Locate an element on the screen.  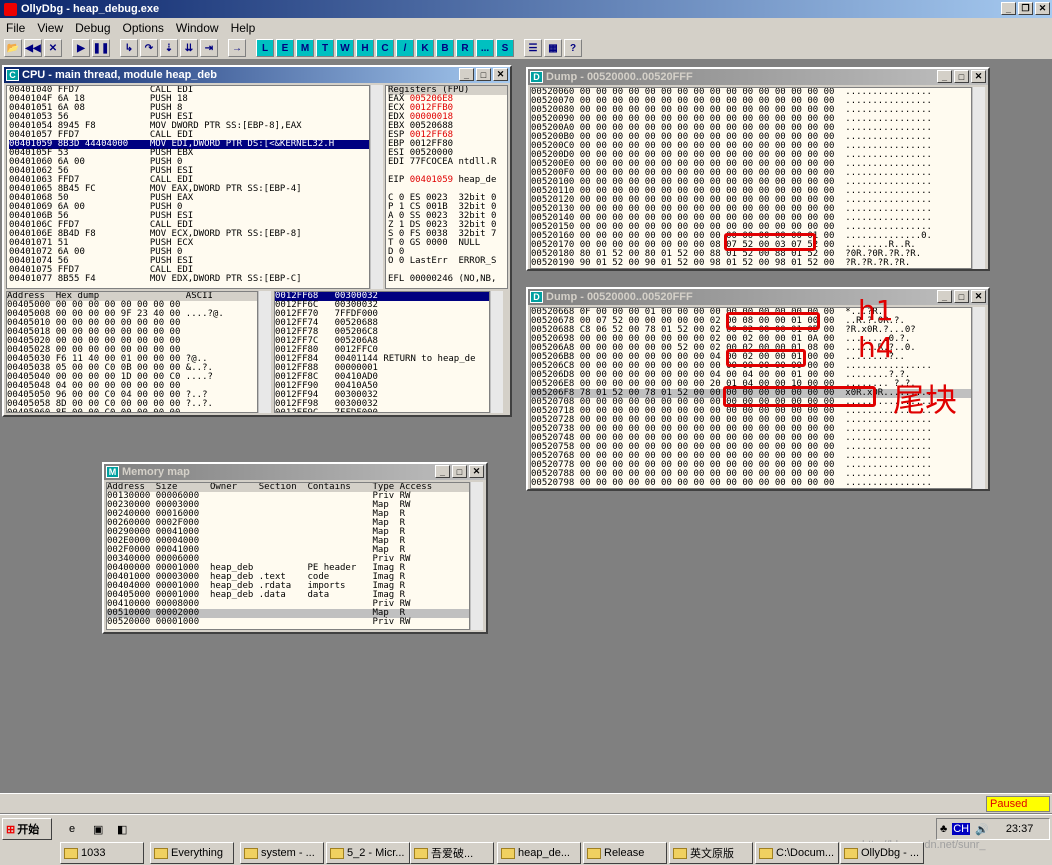
memory-map-scrollbar is located at coordinates (476, 556).